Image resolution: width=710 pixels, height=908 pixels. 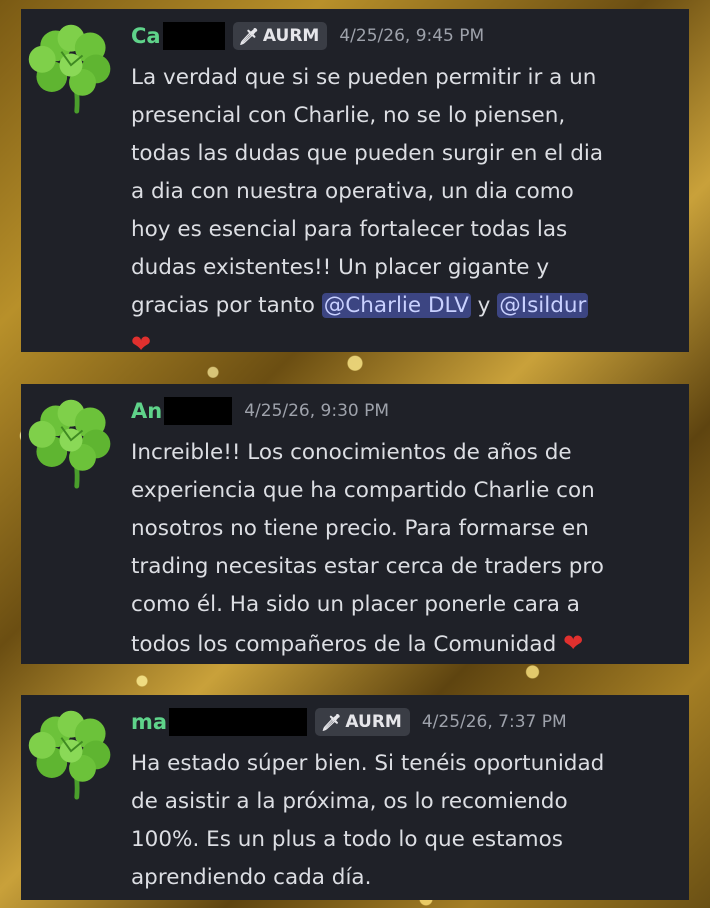 What do you see at coordinates (146, 36) in the screenshot?
I see `author-name: Ca` at bounding box center [146, 36].